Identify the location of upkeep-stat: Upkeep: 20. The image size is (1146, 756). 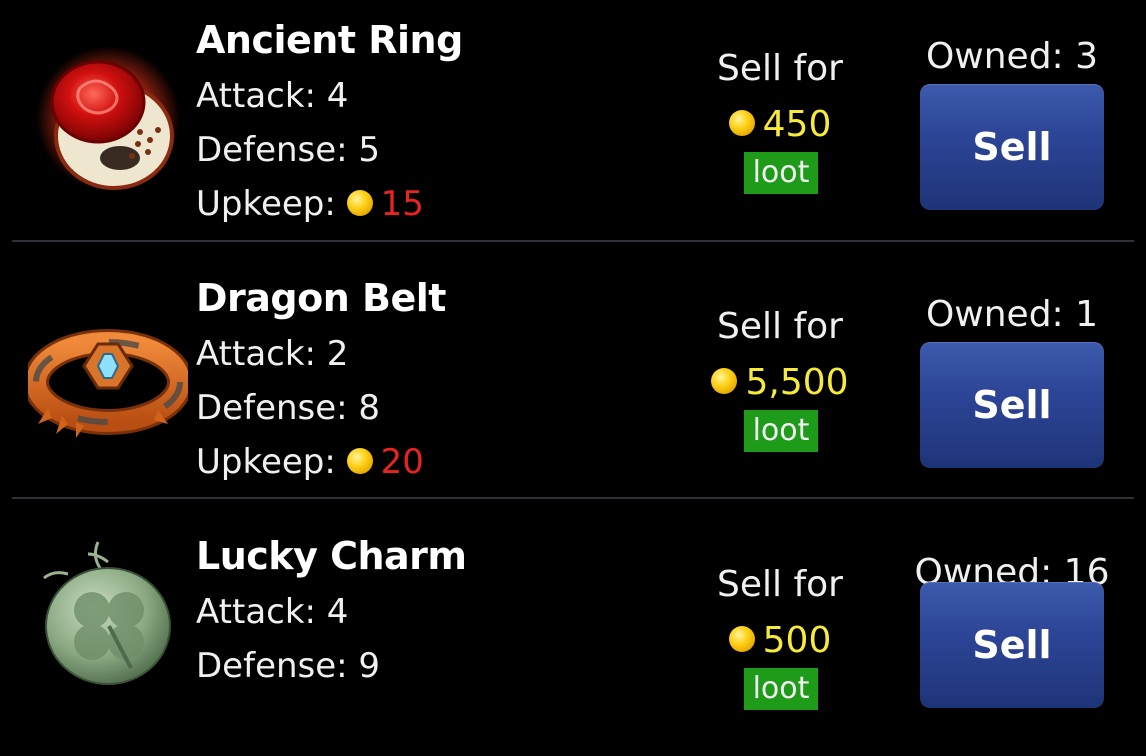
(310, 462).